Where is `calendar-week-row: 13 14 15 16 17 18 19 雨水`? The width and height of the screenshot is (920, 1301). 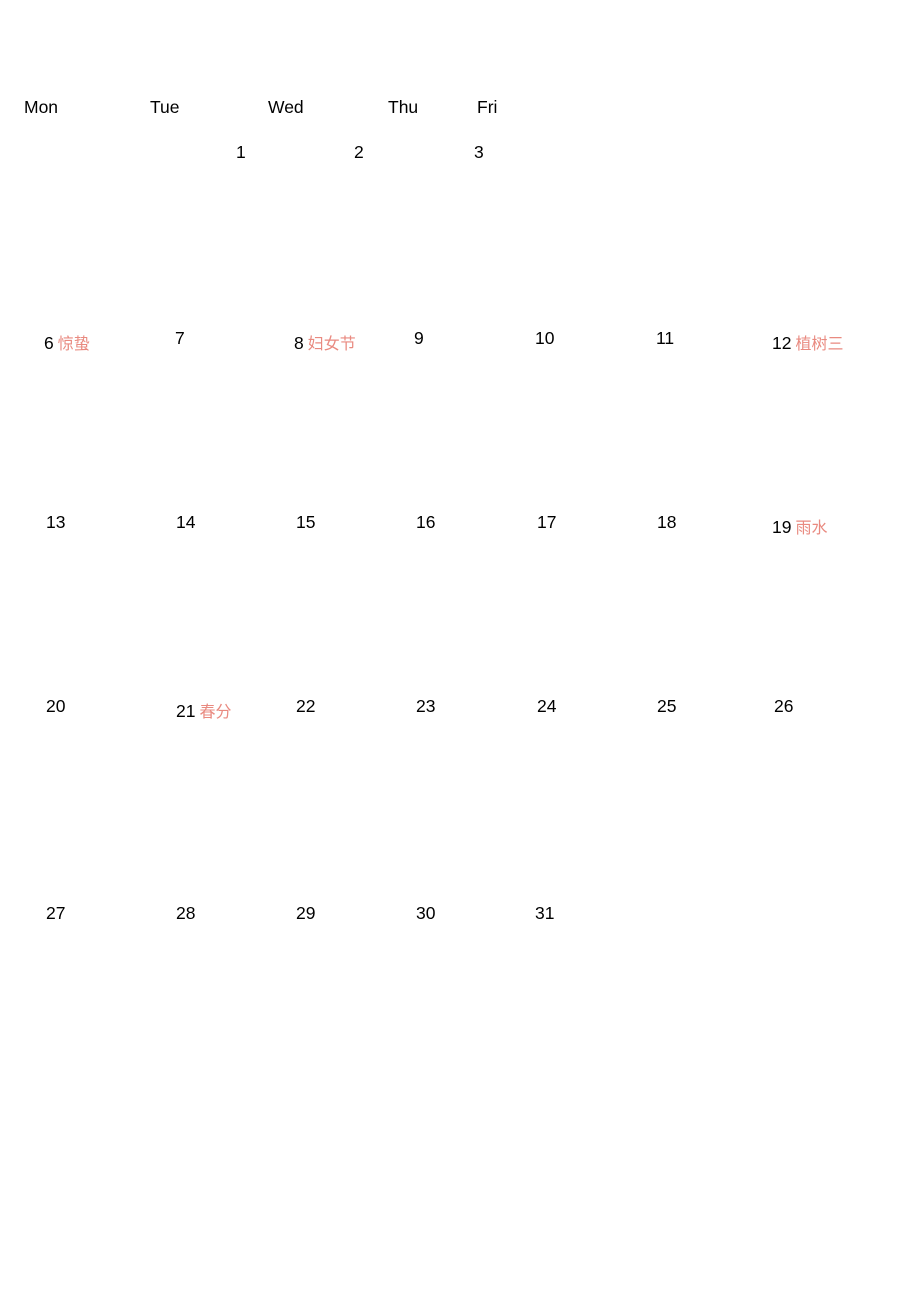 calendar-week-row: 13 14 15 16 17 18 19 雨水 is located at coordinates (460, 594).